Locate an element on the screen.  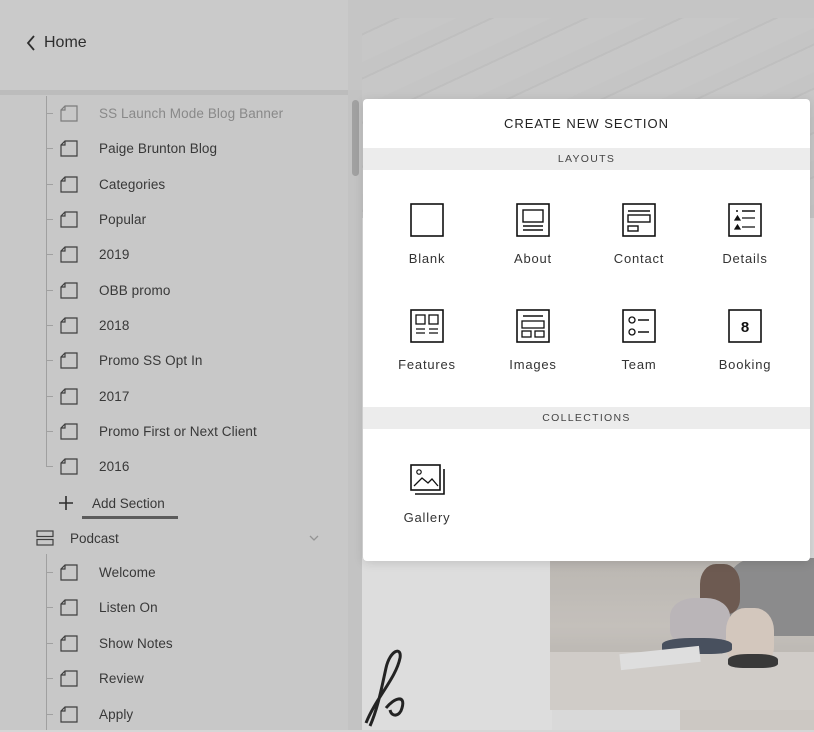
preview-photo is located at coordinates (682, 634).